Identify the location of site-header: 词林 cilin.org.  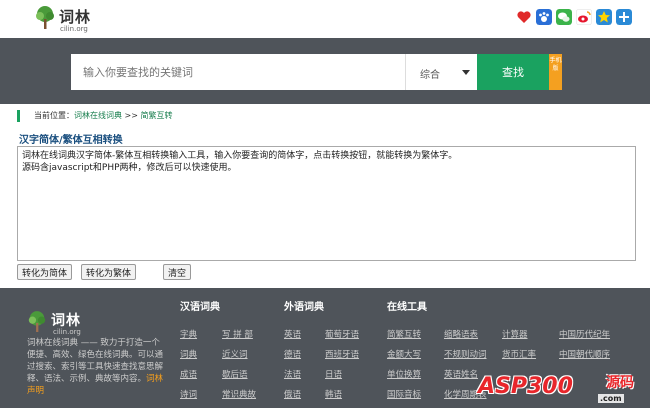
(325, 19).